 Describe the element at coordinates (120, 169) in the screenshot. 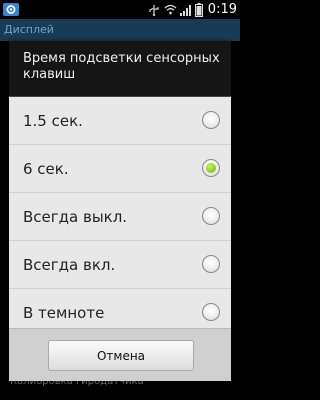

I see `option-6-sec: 6 сек.` at that location.